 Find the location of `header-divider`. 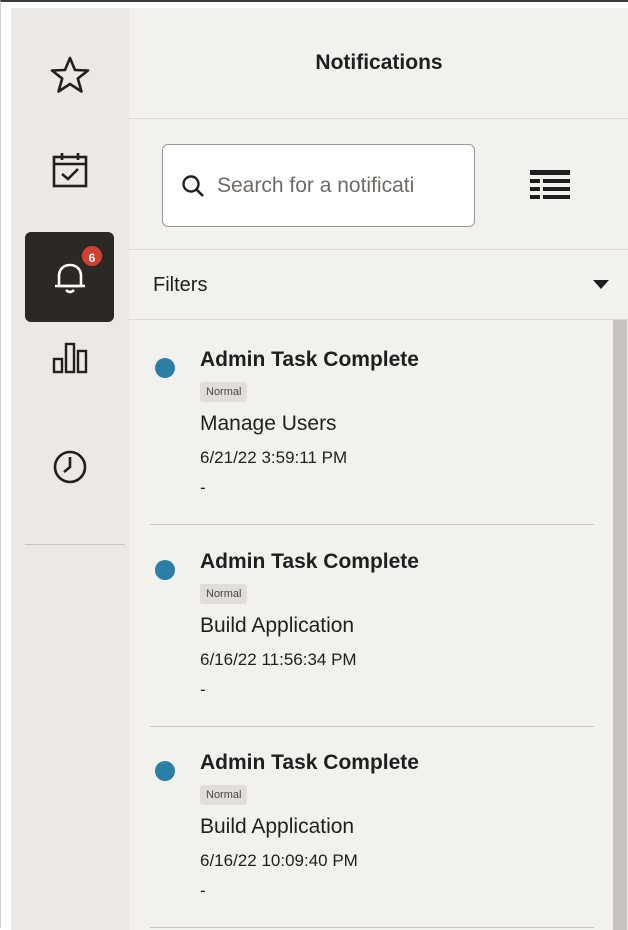

header-divider is located at coordinates (378, 118).